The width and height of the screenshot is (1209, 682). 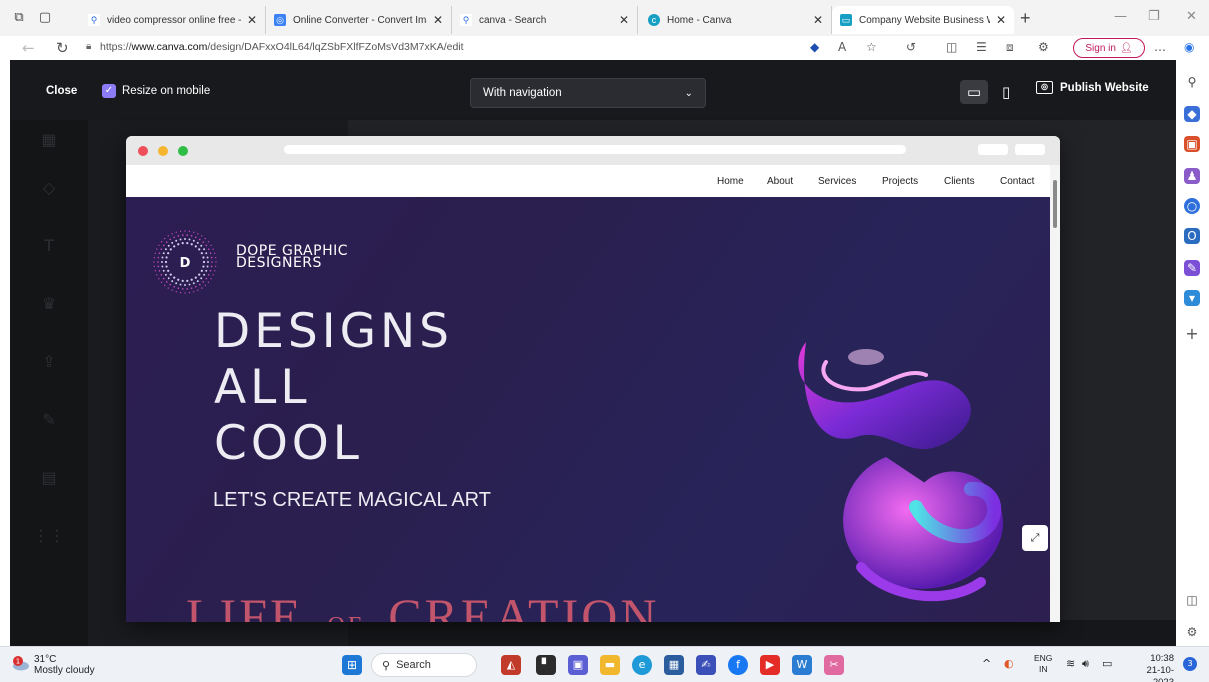 What do you see at coordinates (736, 20) in the screenshot?
I see `tab-home-canva: c Home - Canva ✕` at bounding box center [736, 20].